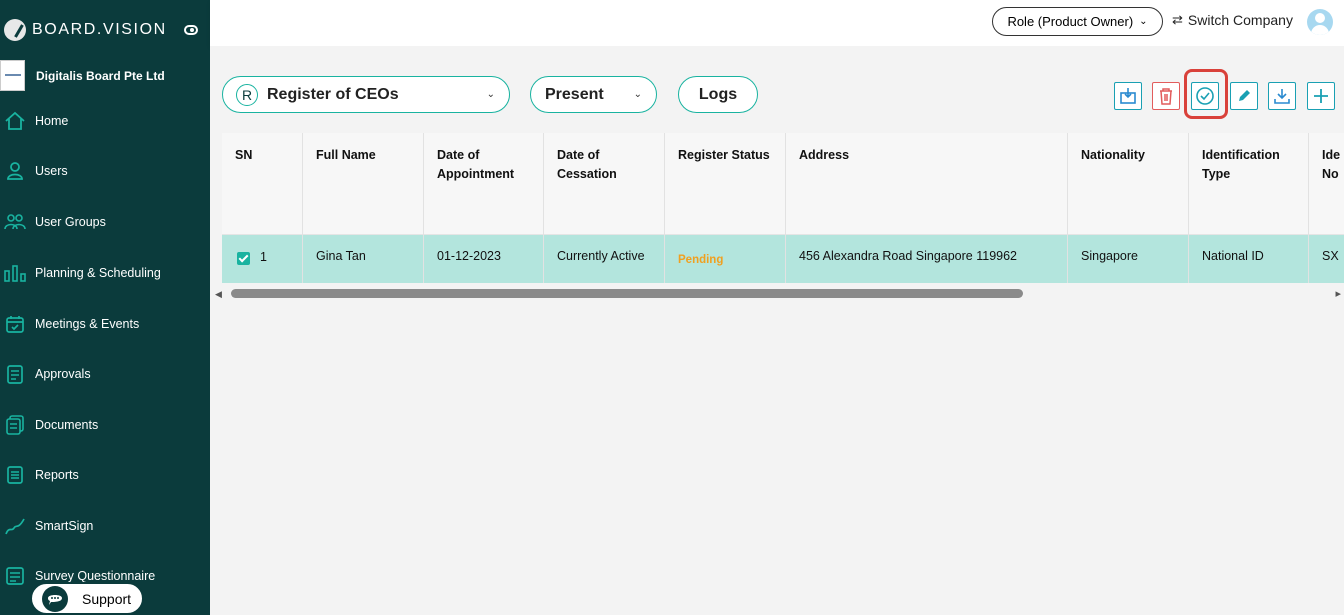 This screenshot has height=615, width=1344. I want to click on cell-sn: 1, so click(262, 259).